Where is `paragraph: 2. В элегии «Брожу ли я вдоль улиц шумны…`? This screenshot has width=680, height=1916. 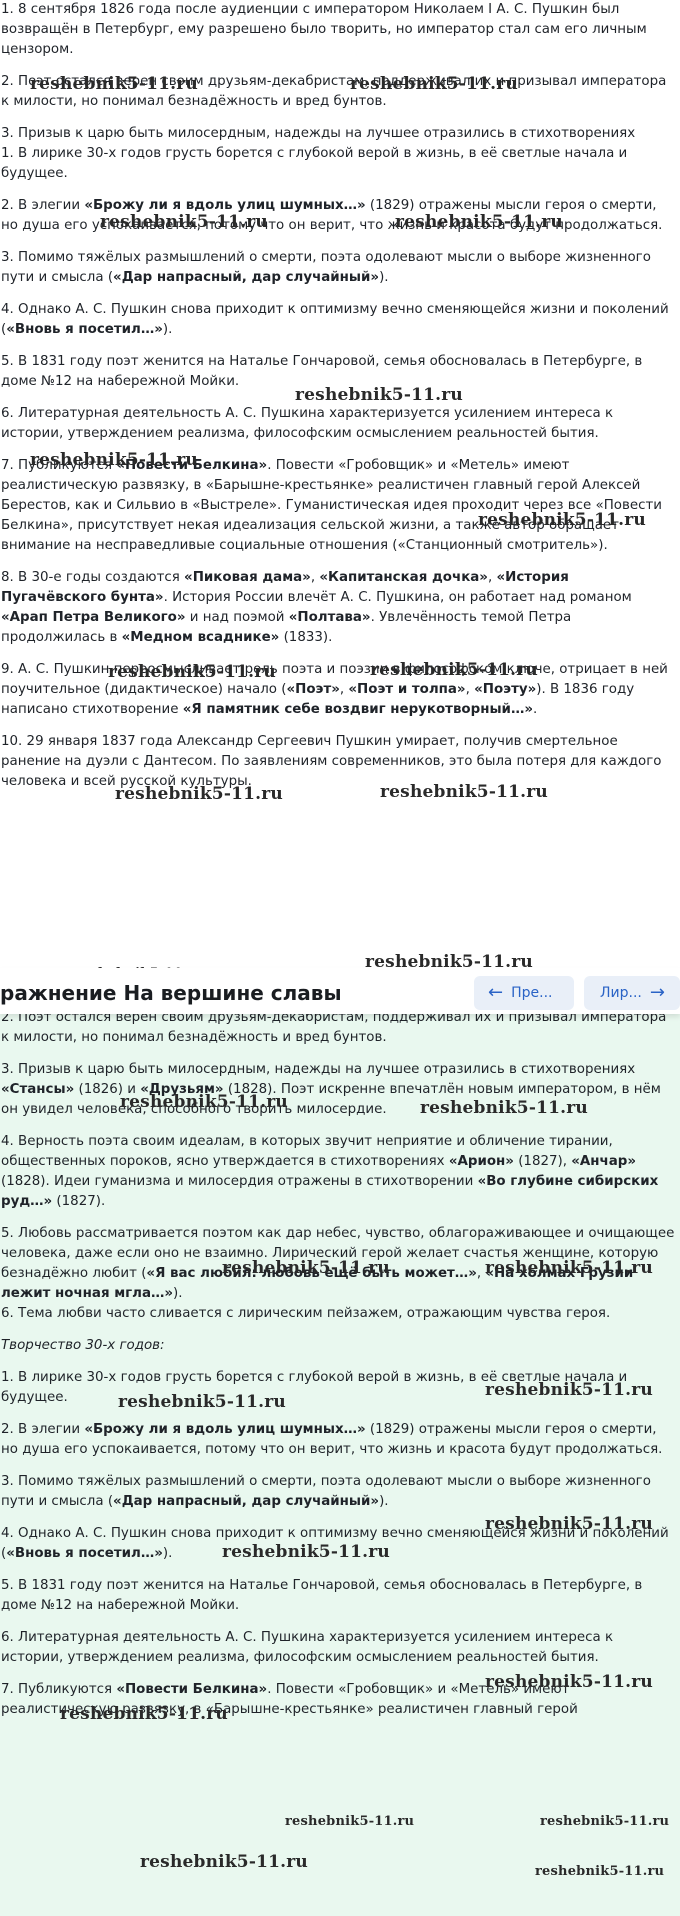
paragraph: 2. В элегии «Брожу ли я вдоль улиц шумны… is located at coordinates (332, 1439).